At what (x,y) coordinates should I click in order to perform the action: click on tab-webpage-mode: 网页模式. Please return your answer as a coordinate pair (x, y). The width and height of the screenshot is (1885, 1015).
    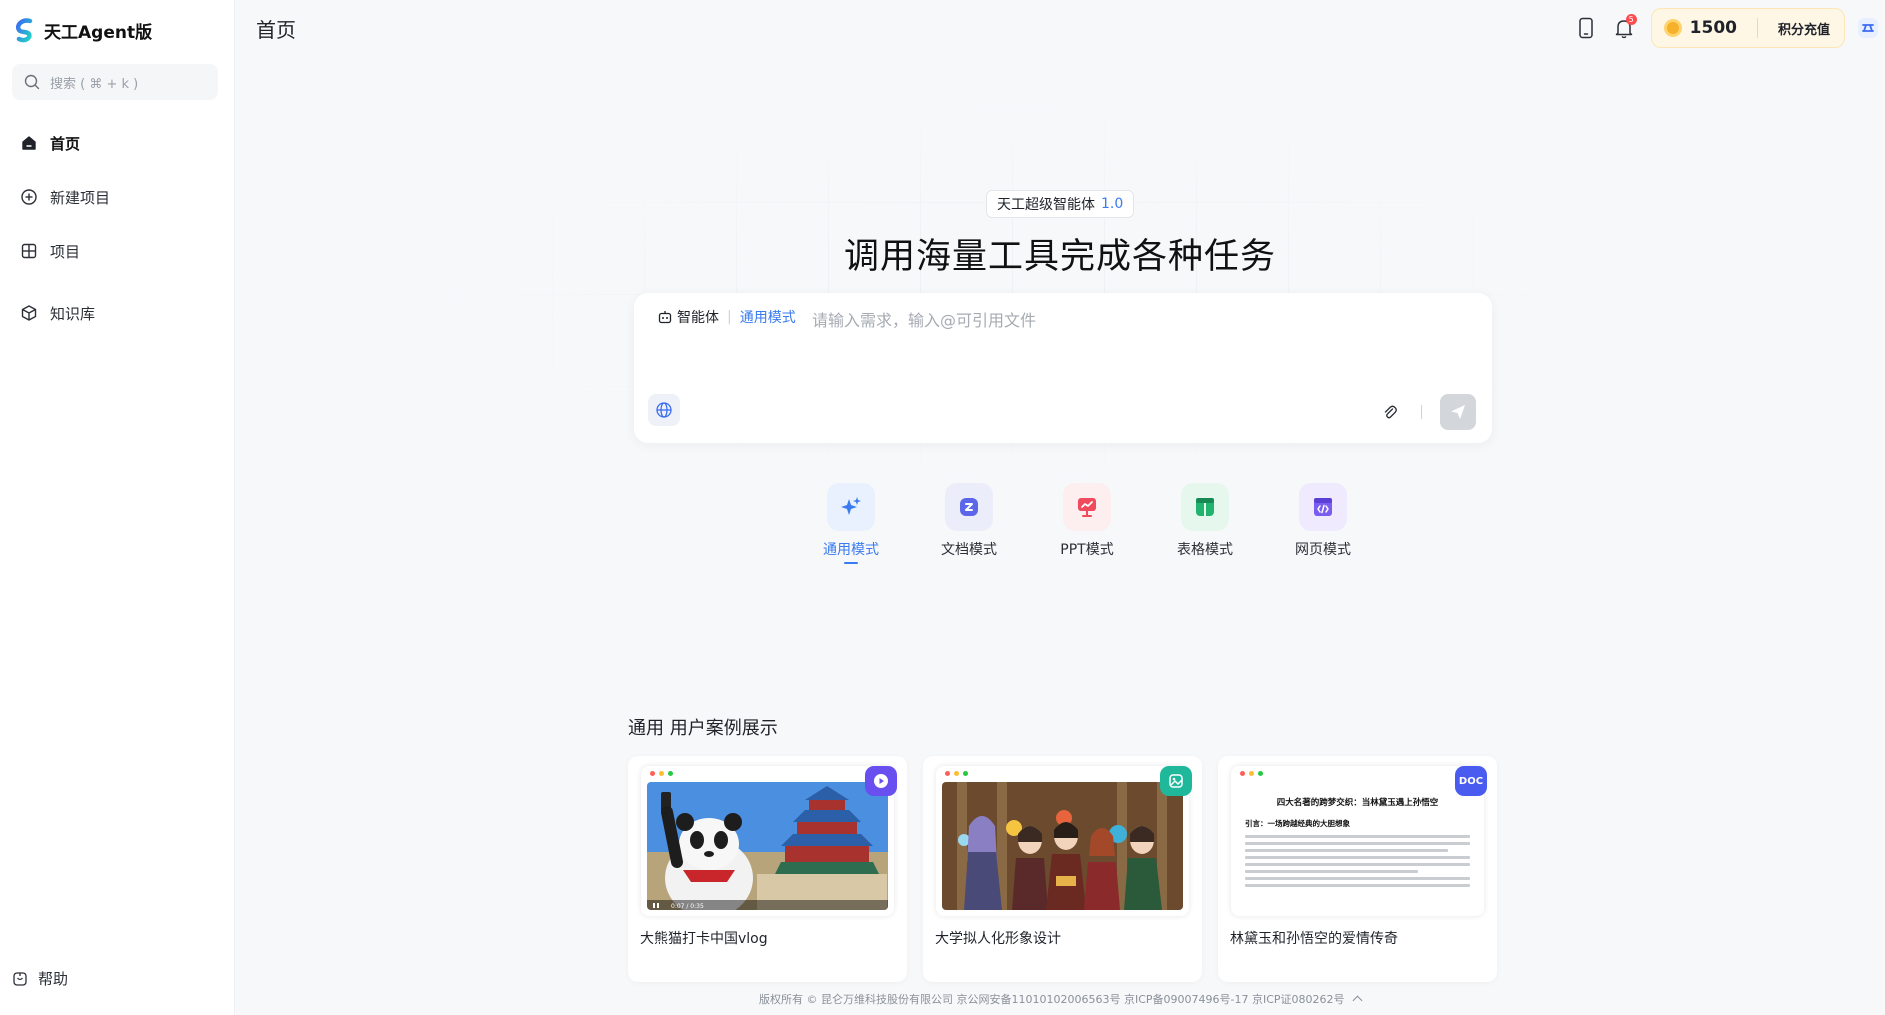
    Looking at the image, I should click on (1323, 523).